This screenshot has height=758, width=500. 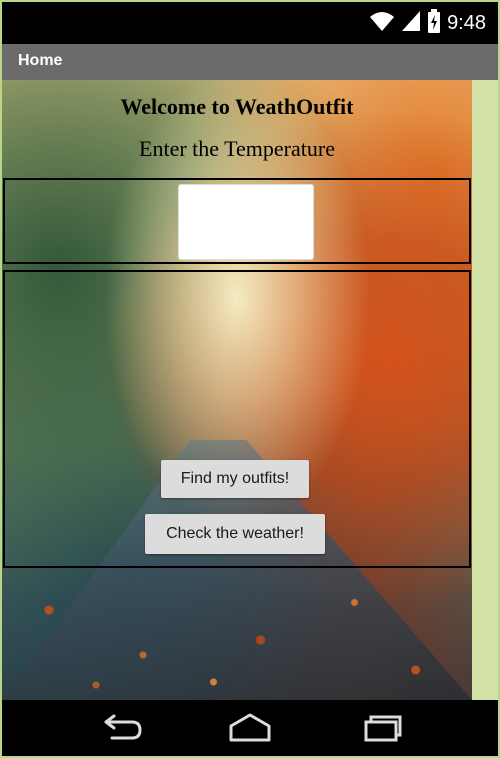 I want to click on navigation-bar, so click(x=250, y=728).